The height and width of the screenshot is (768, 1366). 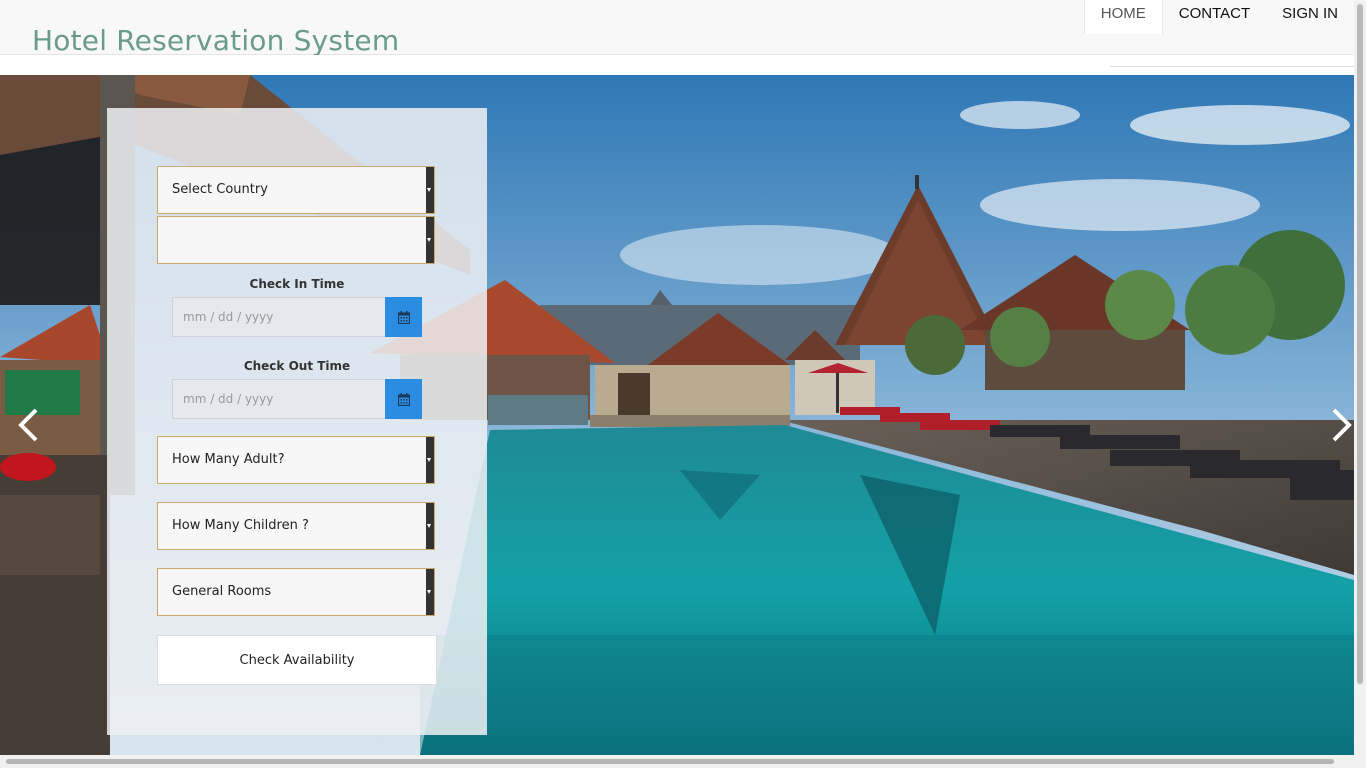 What do you see at coordinates (296, 190) in the screenshot?
I see `country-select: Select Country` at bounding box center [296, 190].